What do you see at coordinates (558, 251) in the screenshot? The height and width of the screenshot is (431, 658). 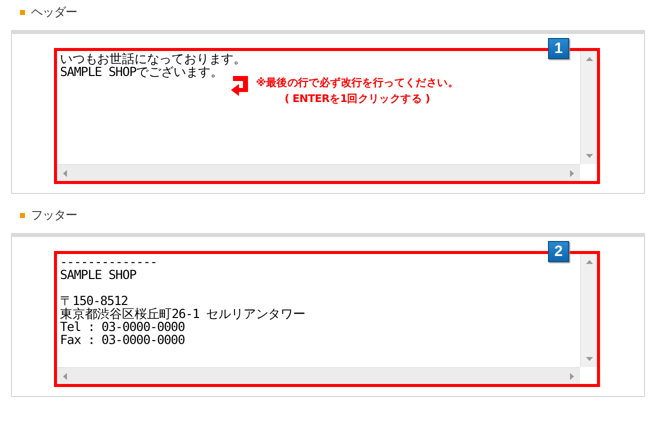 I see `number-badge: 2` at bounding box center [558, 251].